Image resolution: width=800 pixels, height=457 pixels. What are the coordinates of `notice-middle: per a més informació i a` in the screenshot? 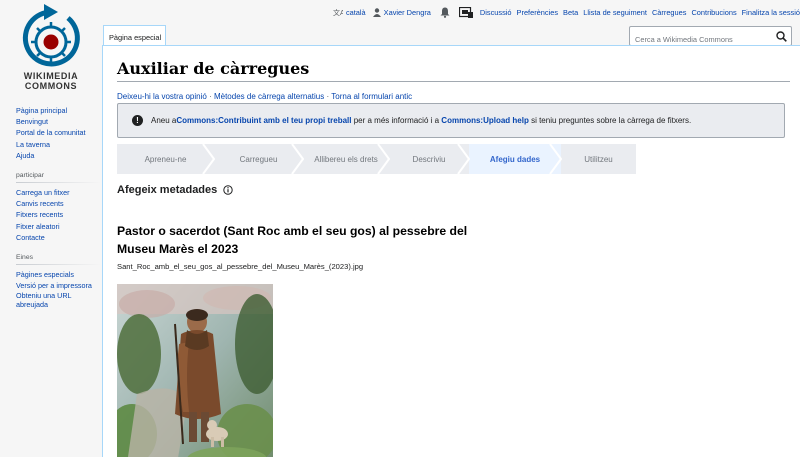 It's located at (396, 120).